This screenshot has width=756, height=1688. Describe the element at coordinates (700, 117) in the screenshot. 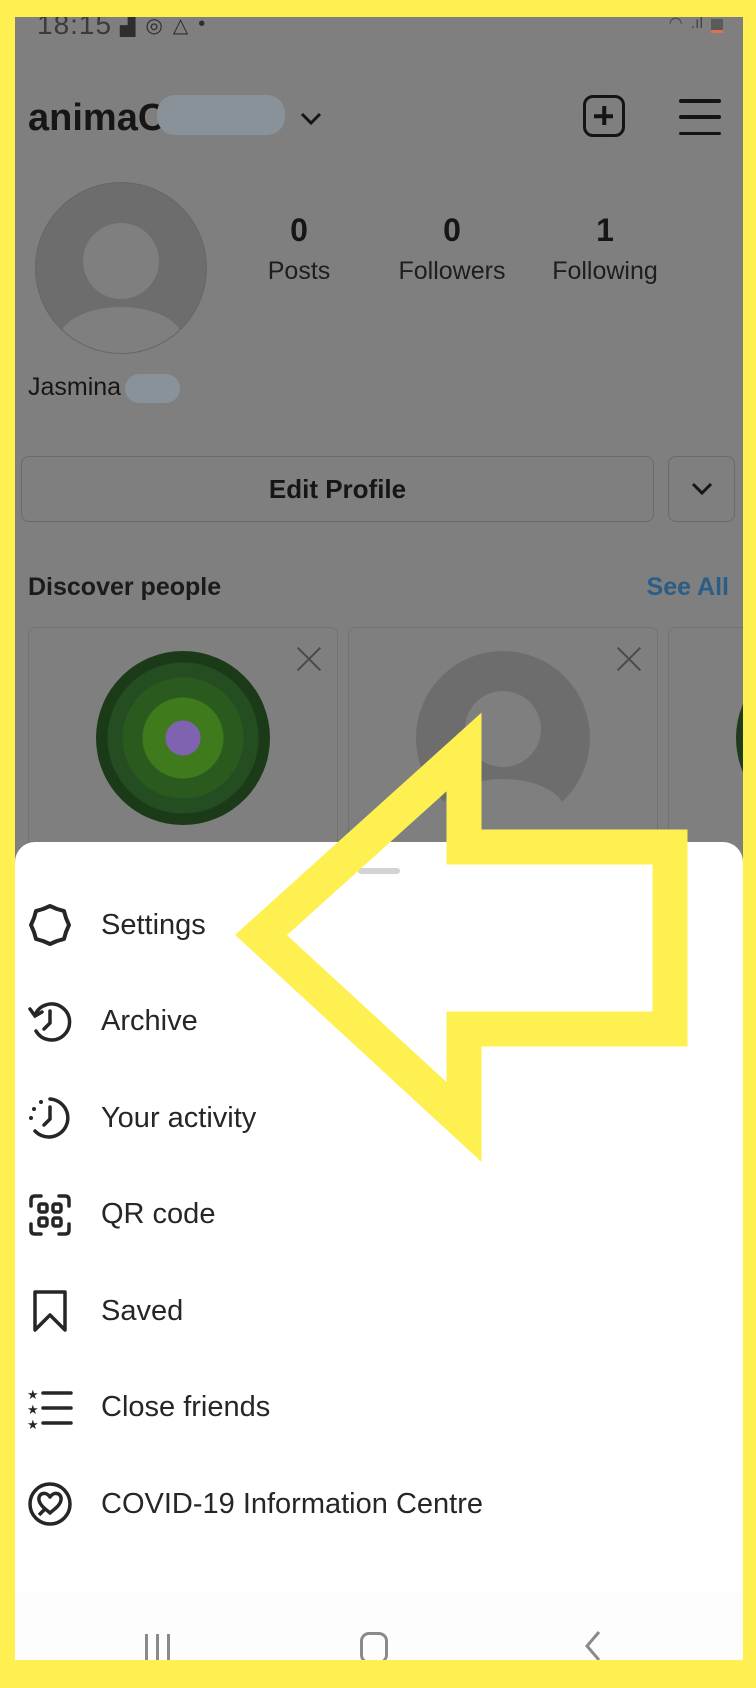

I see `hamburger-menu-icon` at that location.